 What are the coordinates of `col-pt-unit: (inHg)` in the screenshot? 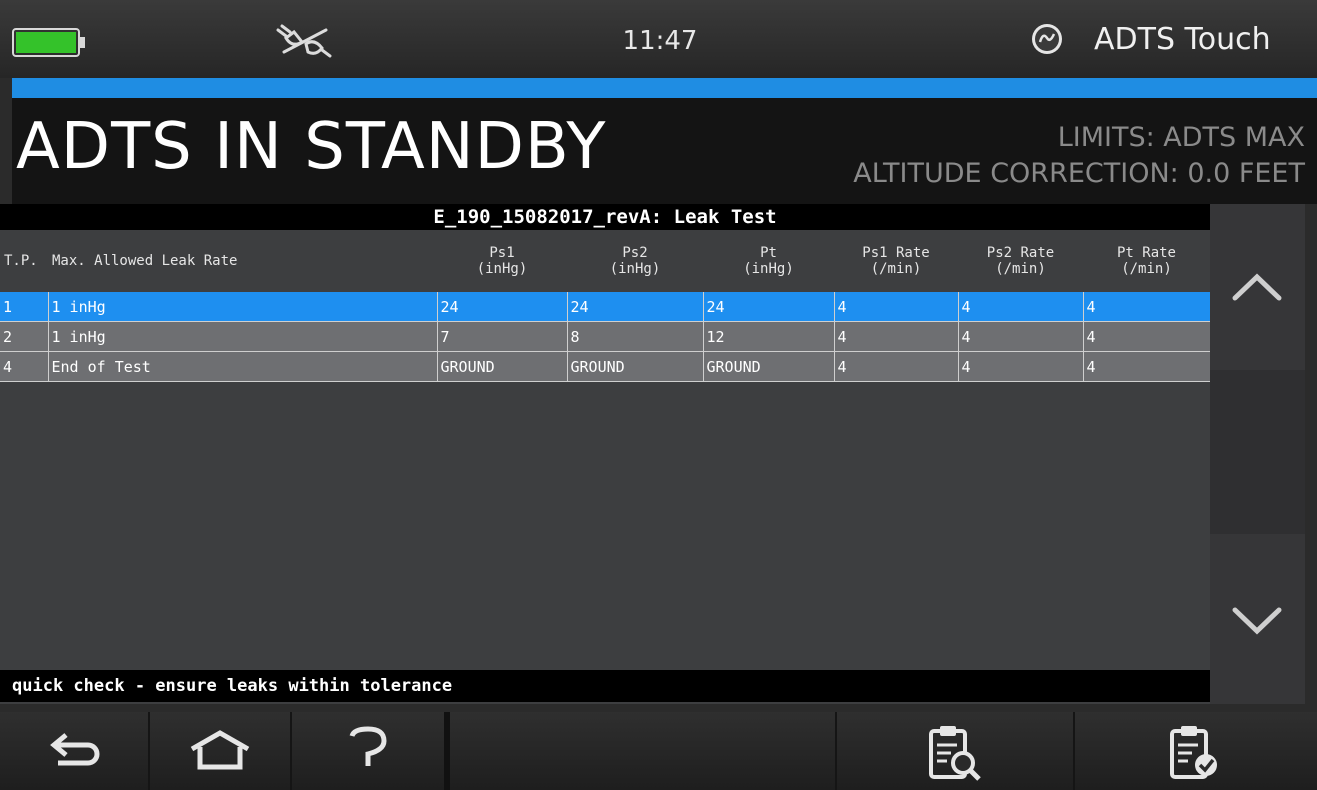 It's located at (768, 269).